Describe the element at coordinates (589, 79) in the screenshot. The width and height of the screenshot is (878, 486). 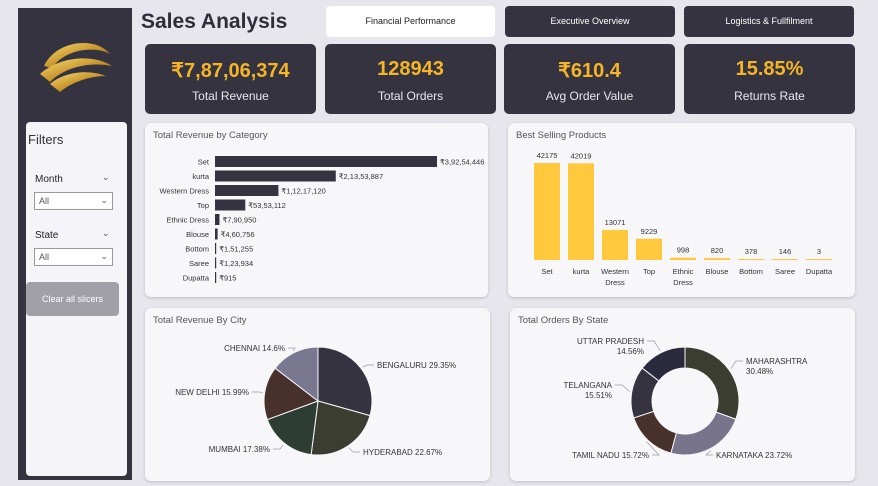
I see `kpi-avg-order-value: ₹610.4 Avg Order Value` at that location.